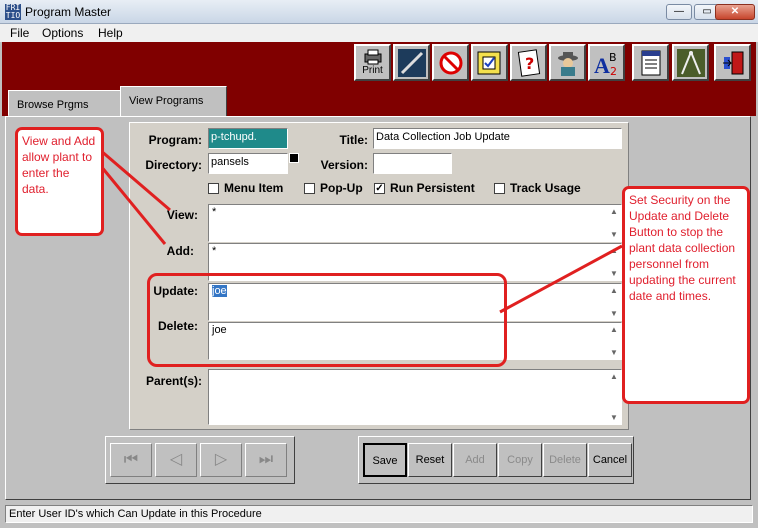 This screenshot has width=758, height=528. I want to click on menu-options: Options, so click(62, 33).